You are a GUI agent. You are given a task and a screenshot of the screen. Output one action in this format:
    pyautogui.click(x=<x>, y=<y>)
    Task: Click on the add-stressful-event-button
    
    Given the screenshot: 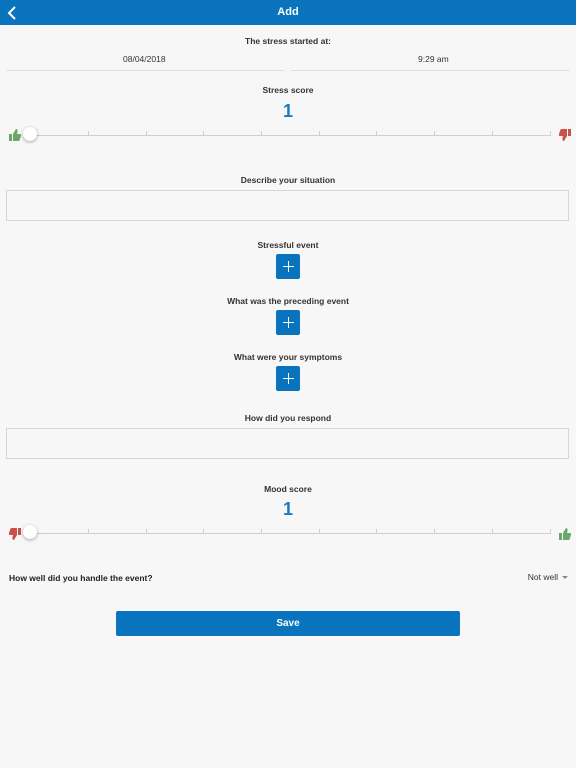 What is the action you would take?
    pyautogui.click(x=288, y=266)
    